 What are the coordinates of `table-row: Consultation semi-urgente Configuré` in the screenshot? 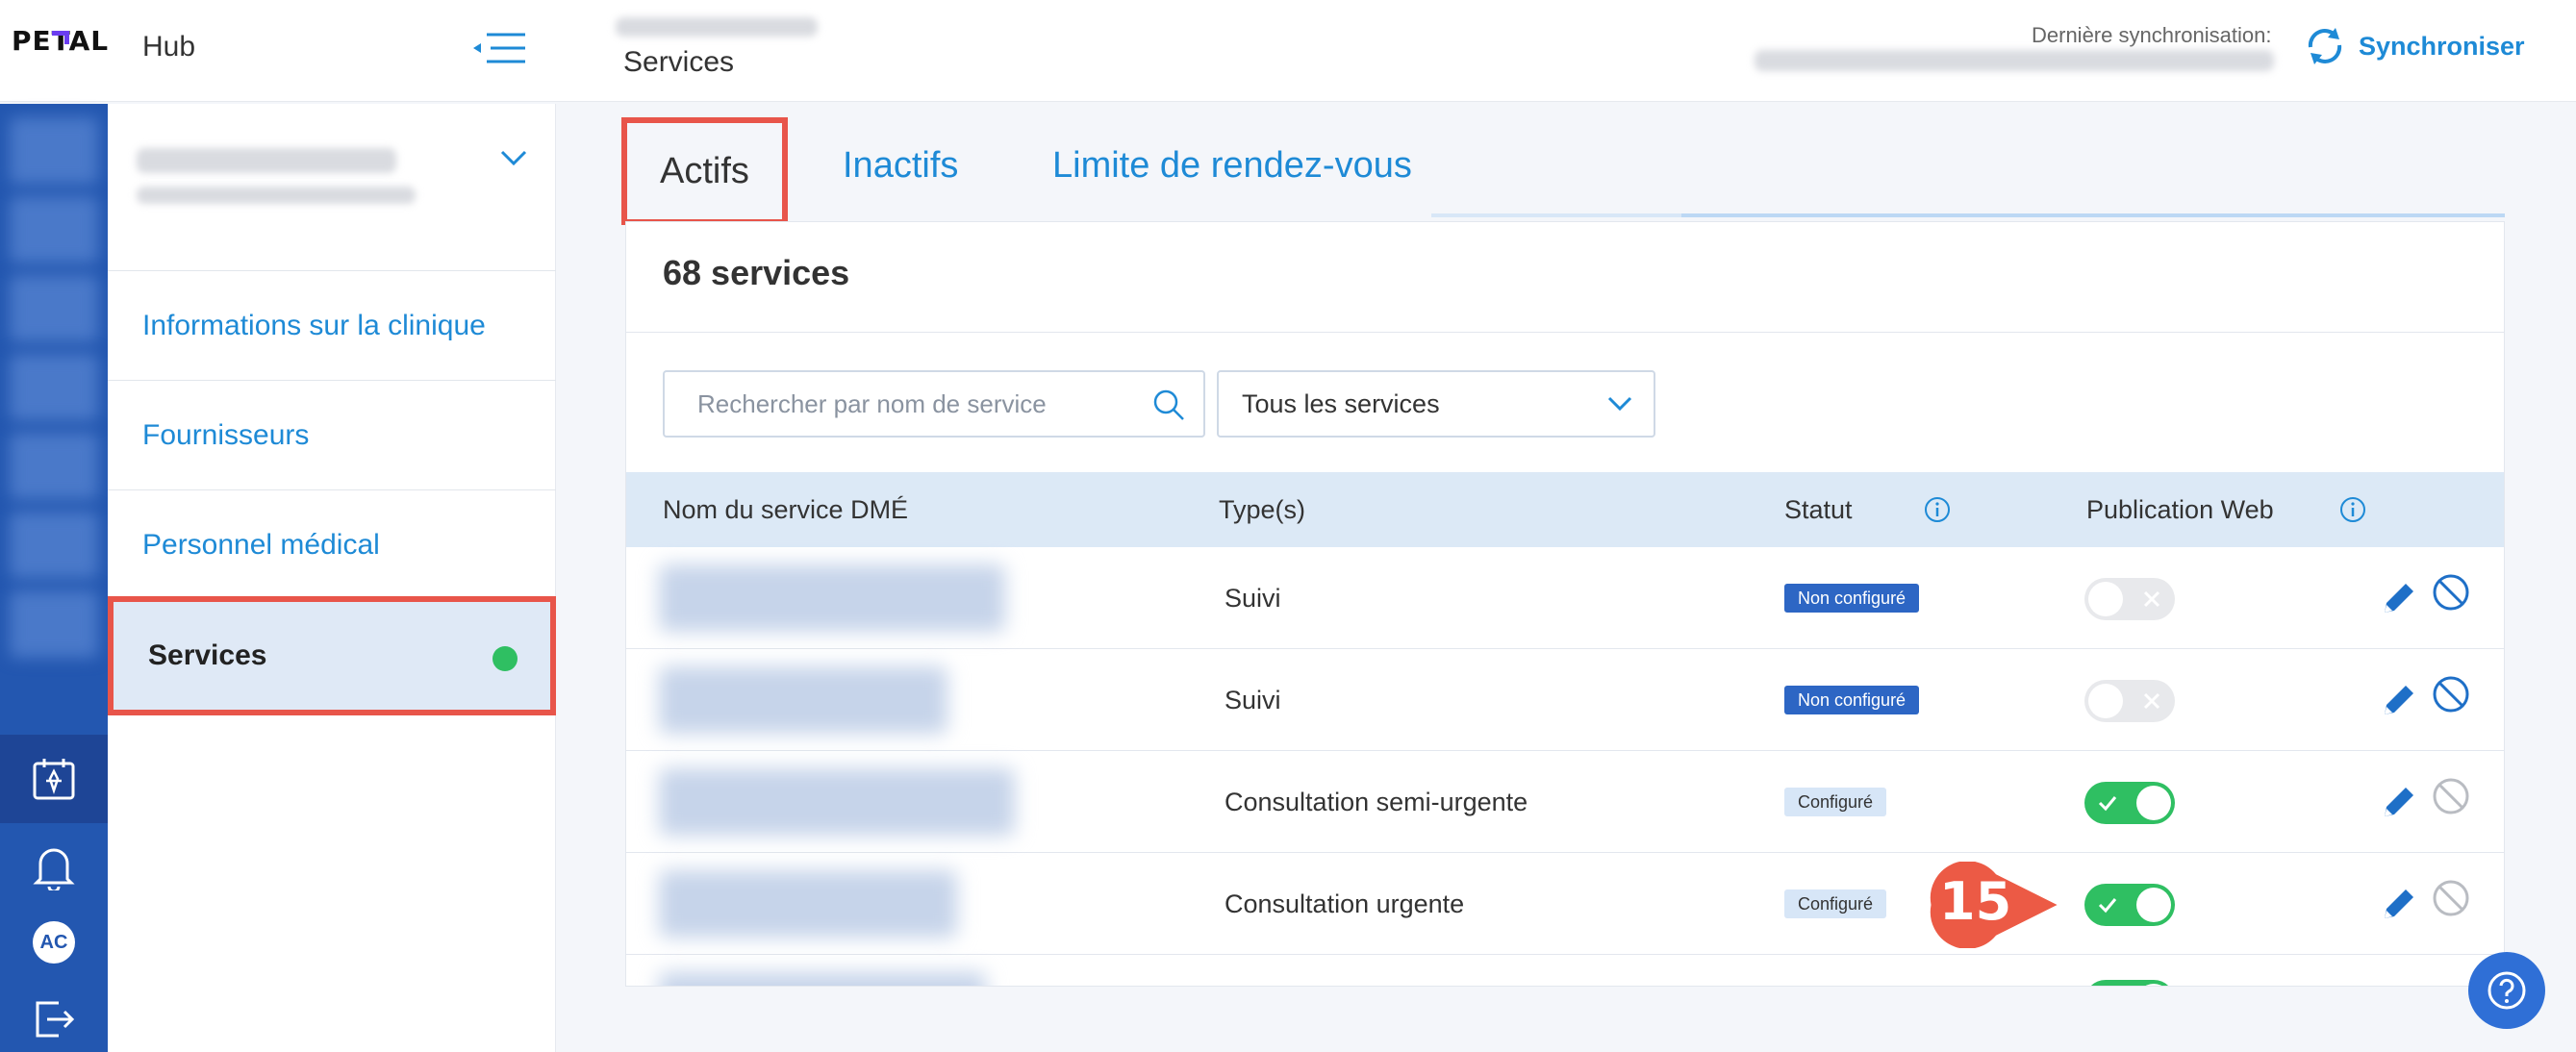 It's located at (1565, 802).